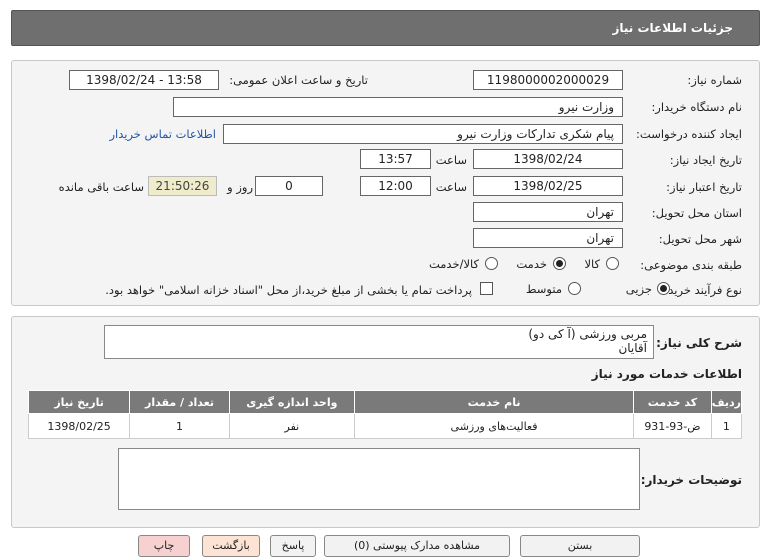  I want to click on close-button-label: بستن, so click(580, 545).